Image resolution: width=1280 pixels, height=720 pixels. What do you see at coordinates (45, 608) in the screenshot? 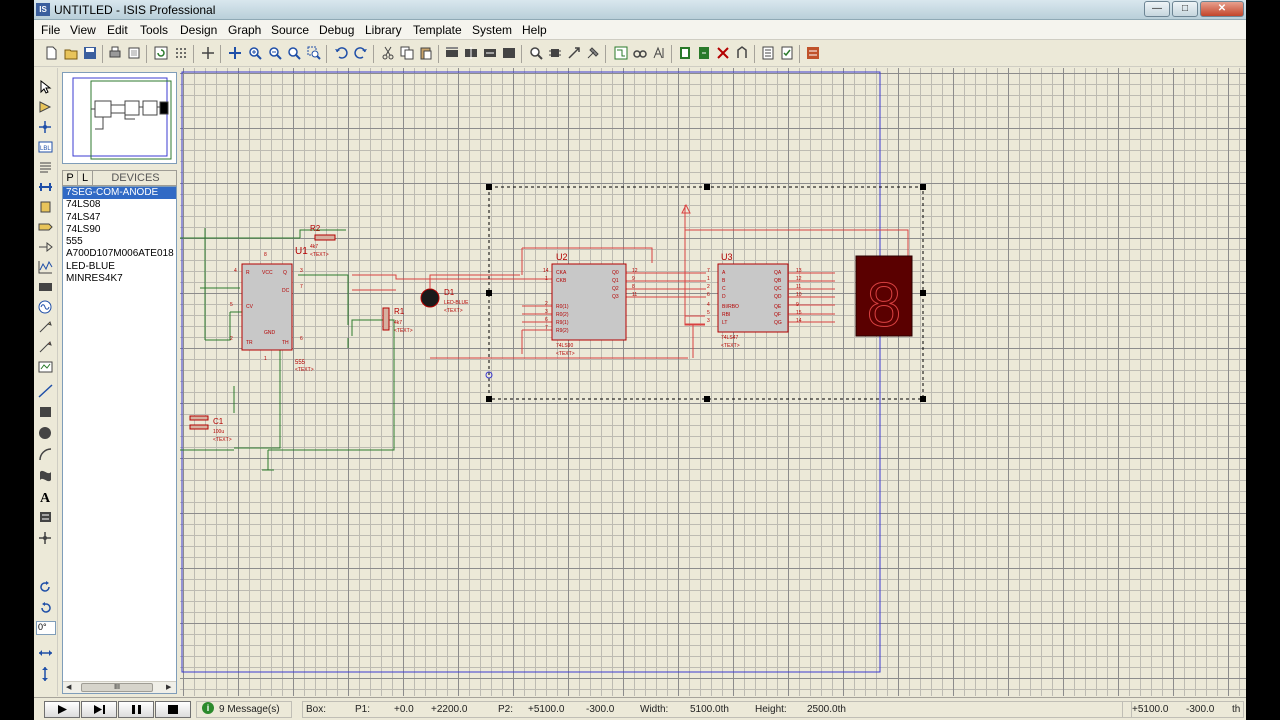
I see `rotate-anticlockwise-icon` at bounding box center [45, 608].